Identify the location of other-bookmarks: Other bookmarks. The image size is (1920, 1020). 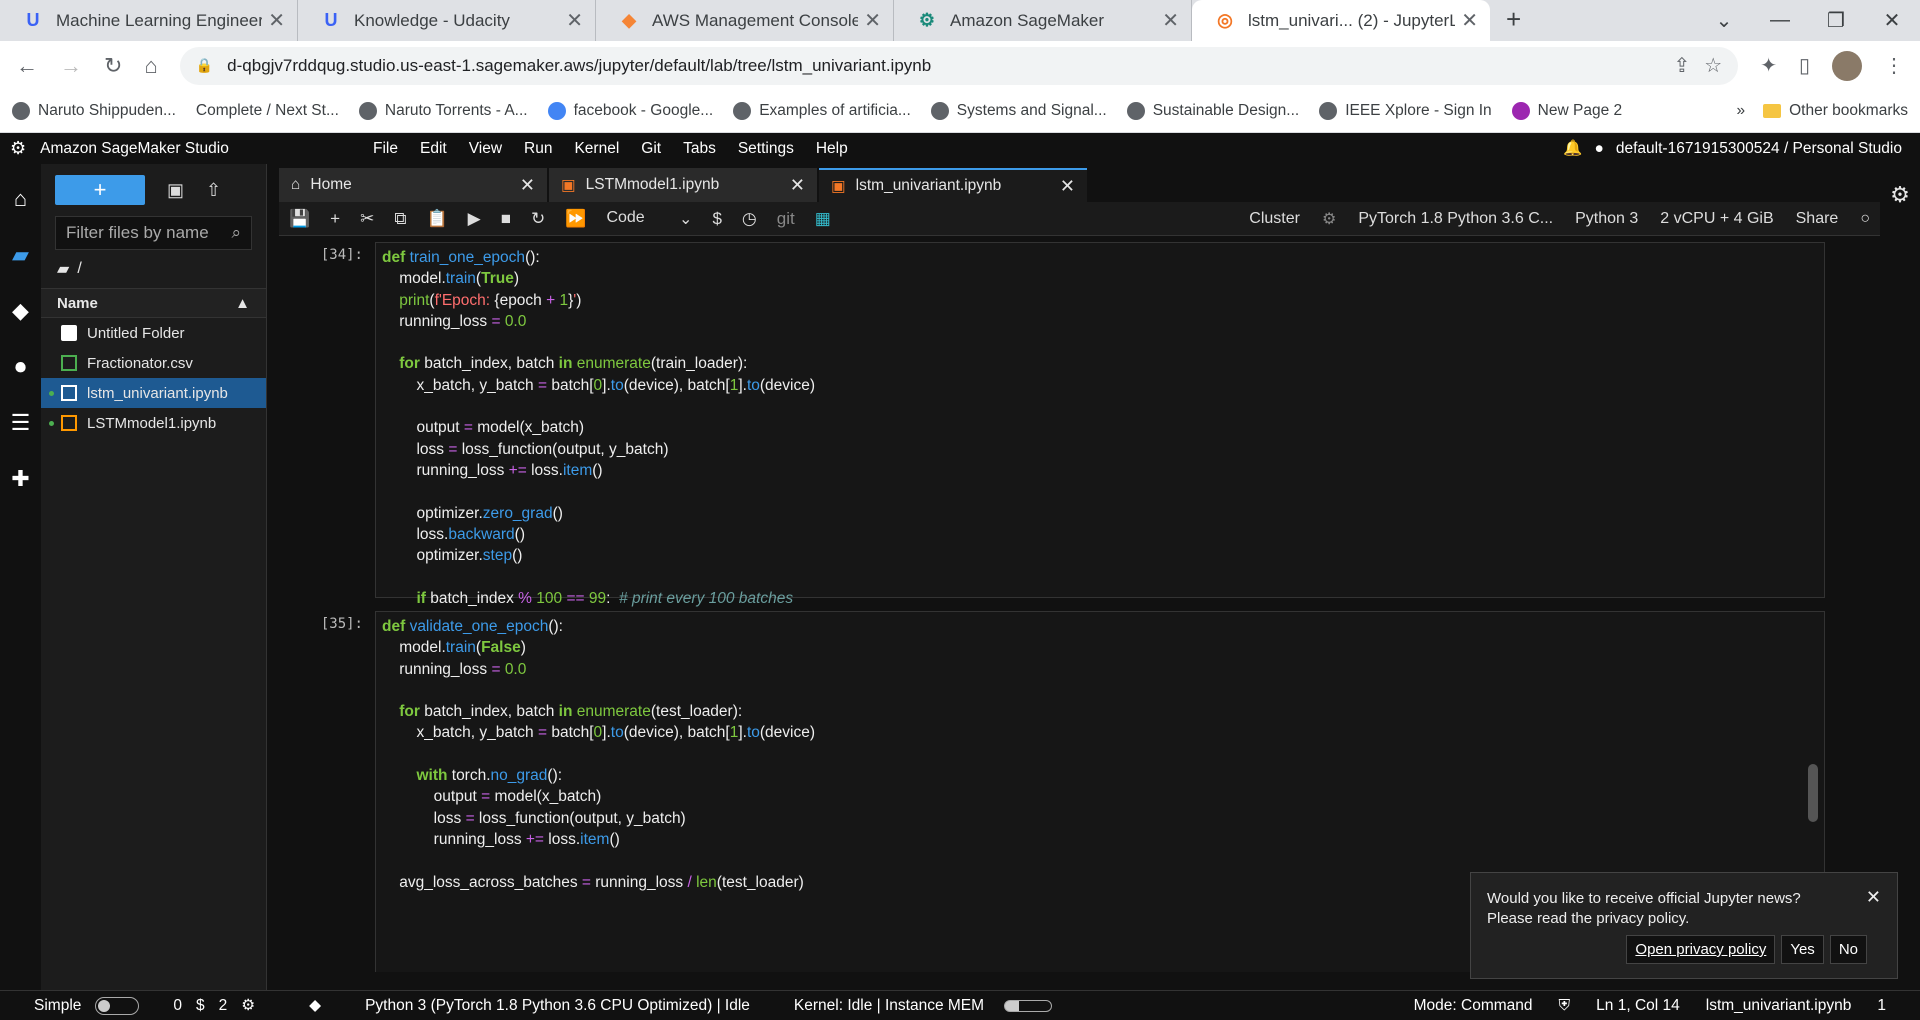
(1835, 111).